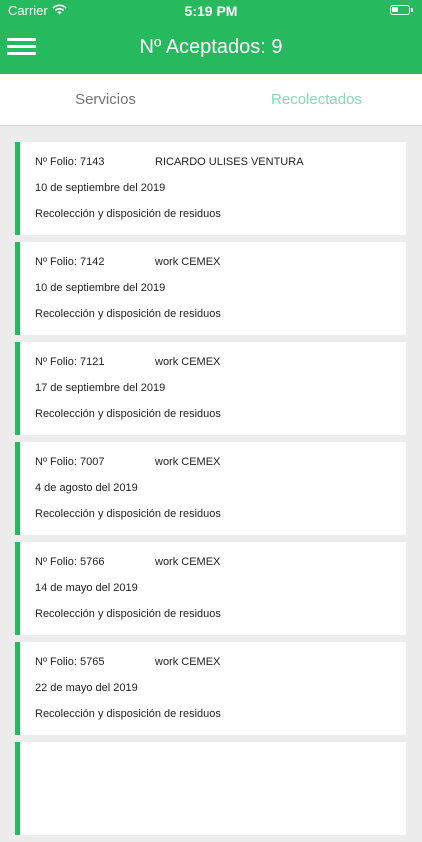 This screenshot has height=842, width=422. What do you see at coordinates (100, 388) in the screenshot?
I see `record-date: 17 de septiembre del 2019` at bounding box center [100, 388].